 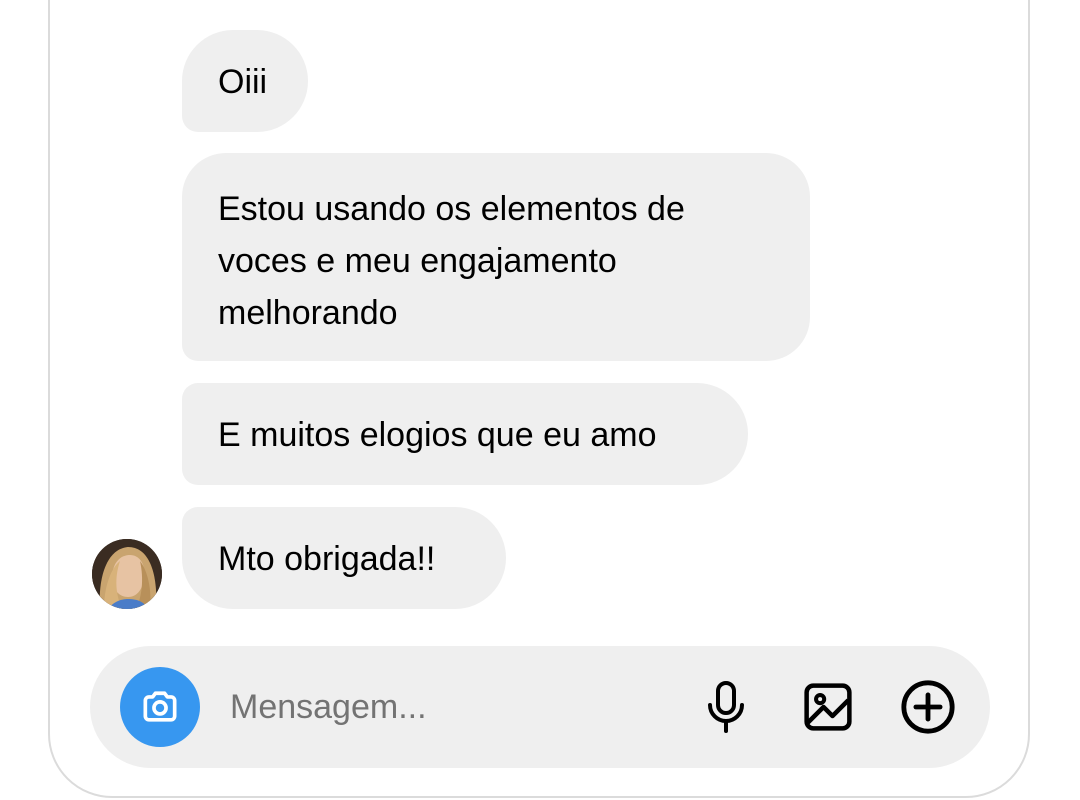 I want to click on sender-avatar, so click(x=127, y=574).